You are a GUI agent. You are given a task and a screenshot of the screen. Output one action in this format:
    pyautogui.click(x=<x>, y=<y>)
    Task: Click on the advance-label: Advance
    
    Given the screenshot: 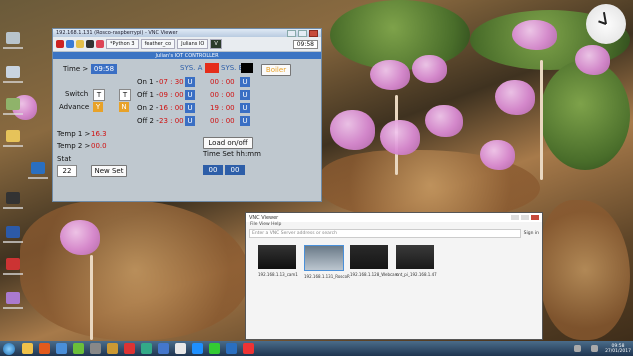 What is the action you would take?
    pyautogui.click(x=74, y=107)
    